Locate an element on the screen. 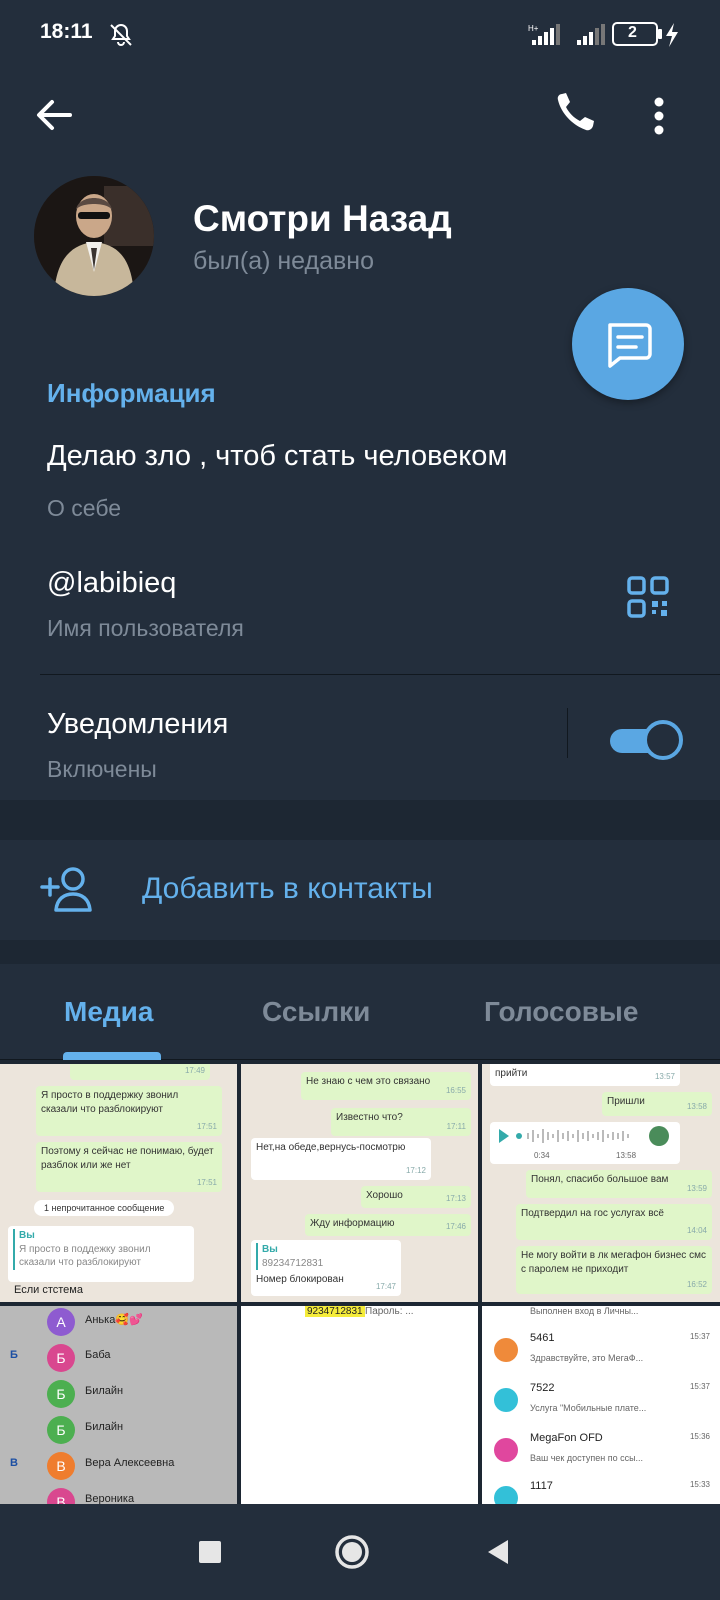 This screenshot has width=720, height=1600. message-text: Хорошо is located at coordinates (384, 1195).